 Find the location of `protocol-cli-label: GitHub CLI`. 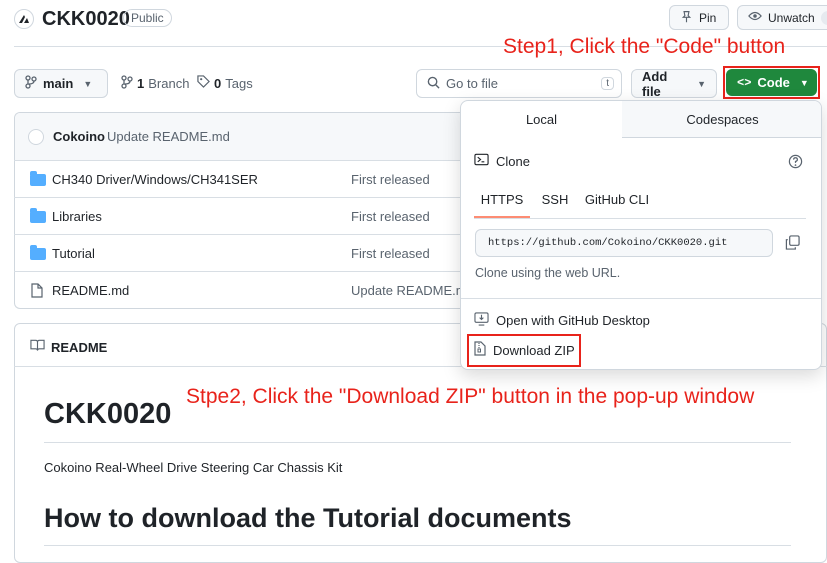

protocol-cli-label: GitHub CLI is located at coordinates (617, 199).